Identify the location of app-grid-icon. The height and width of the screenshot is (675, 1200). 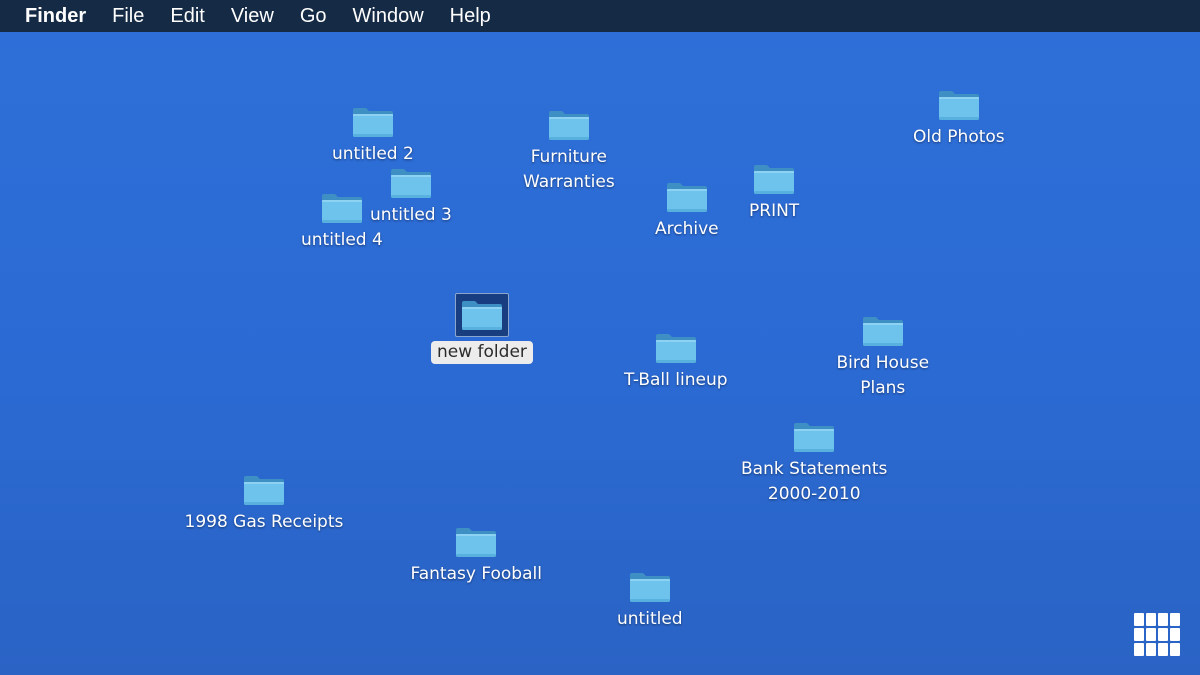
(1157, 634).